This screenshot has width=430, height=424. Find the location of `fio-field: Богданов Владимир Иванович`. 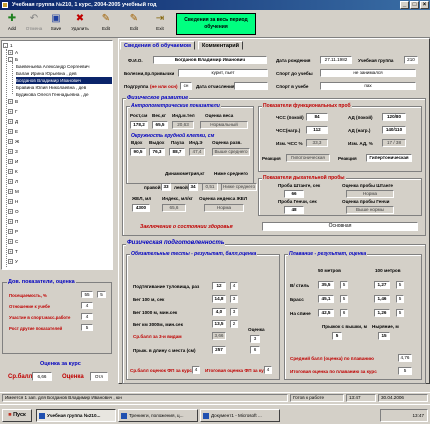

fio-field: Богданов Владимир Иванович is located at coordinates (210, 60).